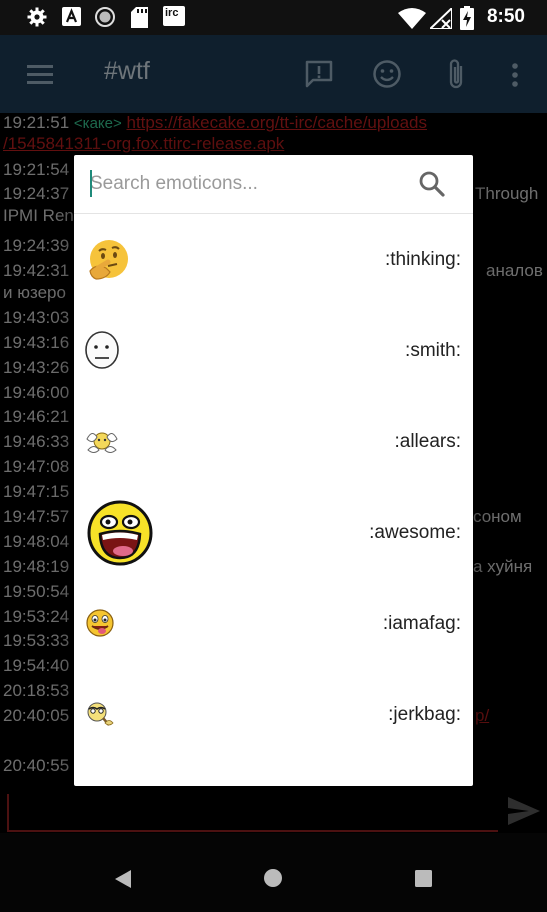  What do you see at coordinates (412, 18) in the screenshot?
I see `wifi-icon` at bounding box center [412, 18].